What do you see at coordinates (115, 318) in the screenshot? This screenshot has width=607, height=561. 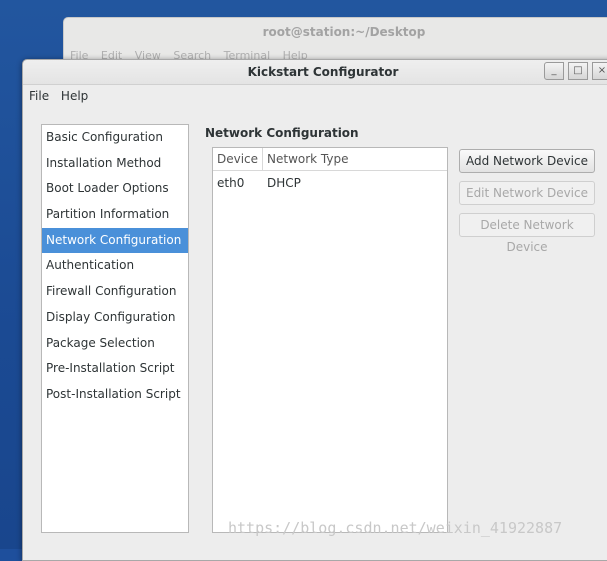 I see `sidebar-item-display-configuration: Display Configuration` at bounding box center [115, 318].